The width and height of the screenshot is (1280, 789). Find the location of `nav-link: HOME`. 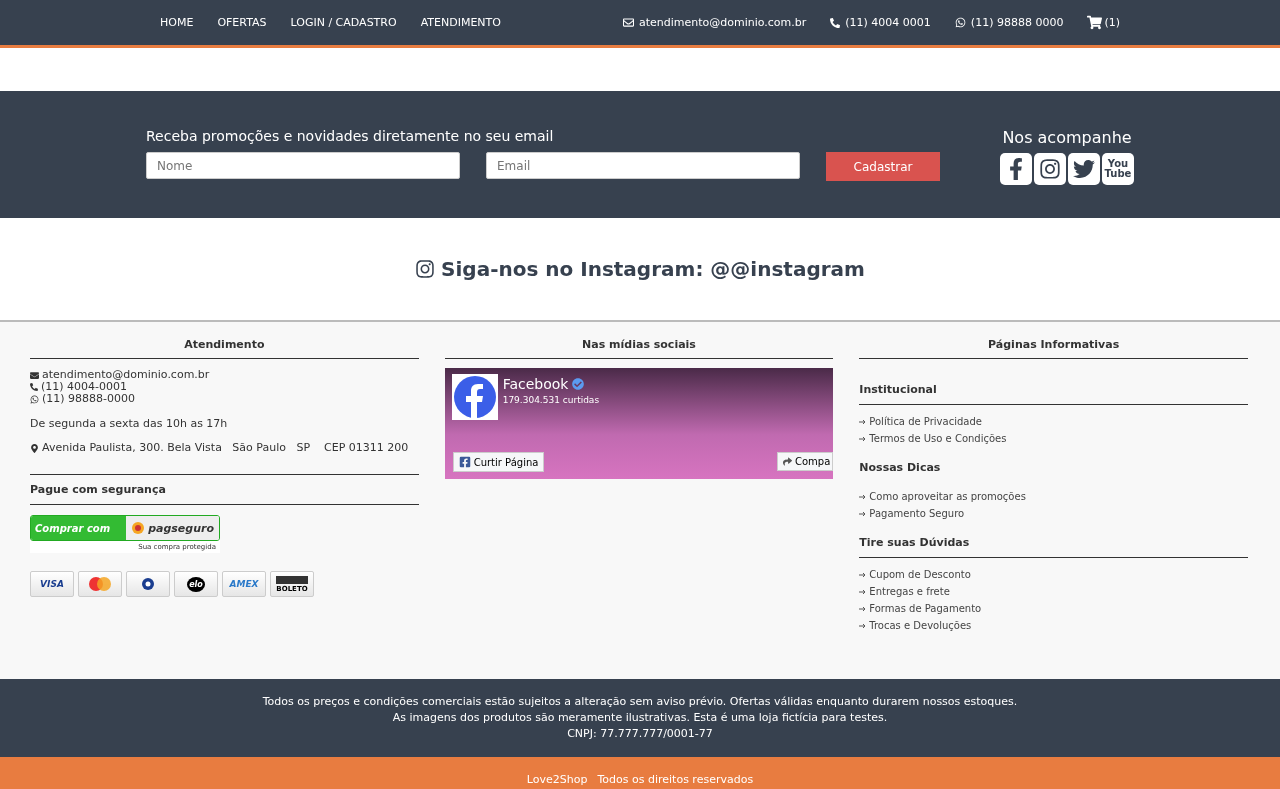

nav-link: HOME is located at coordinates (177, 22).